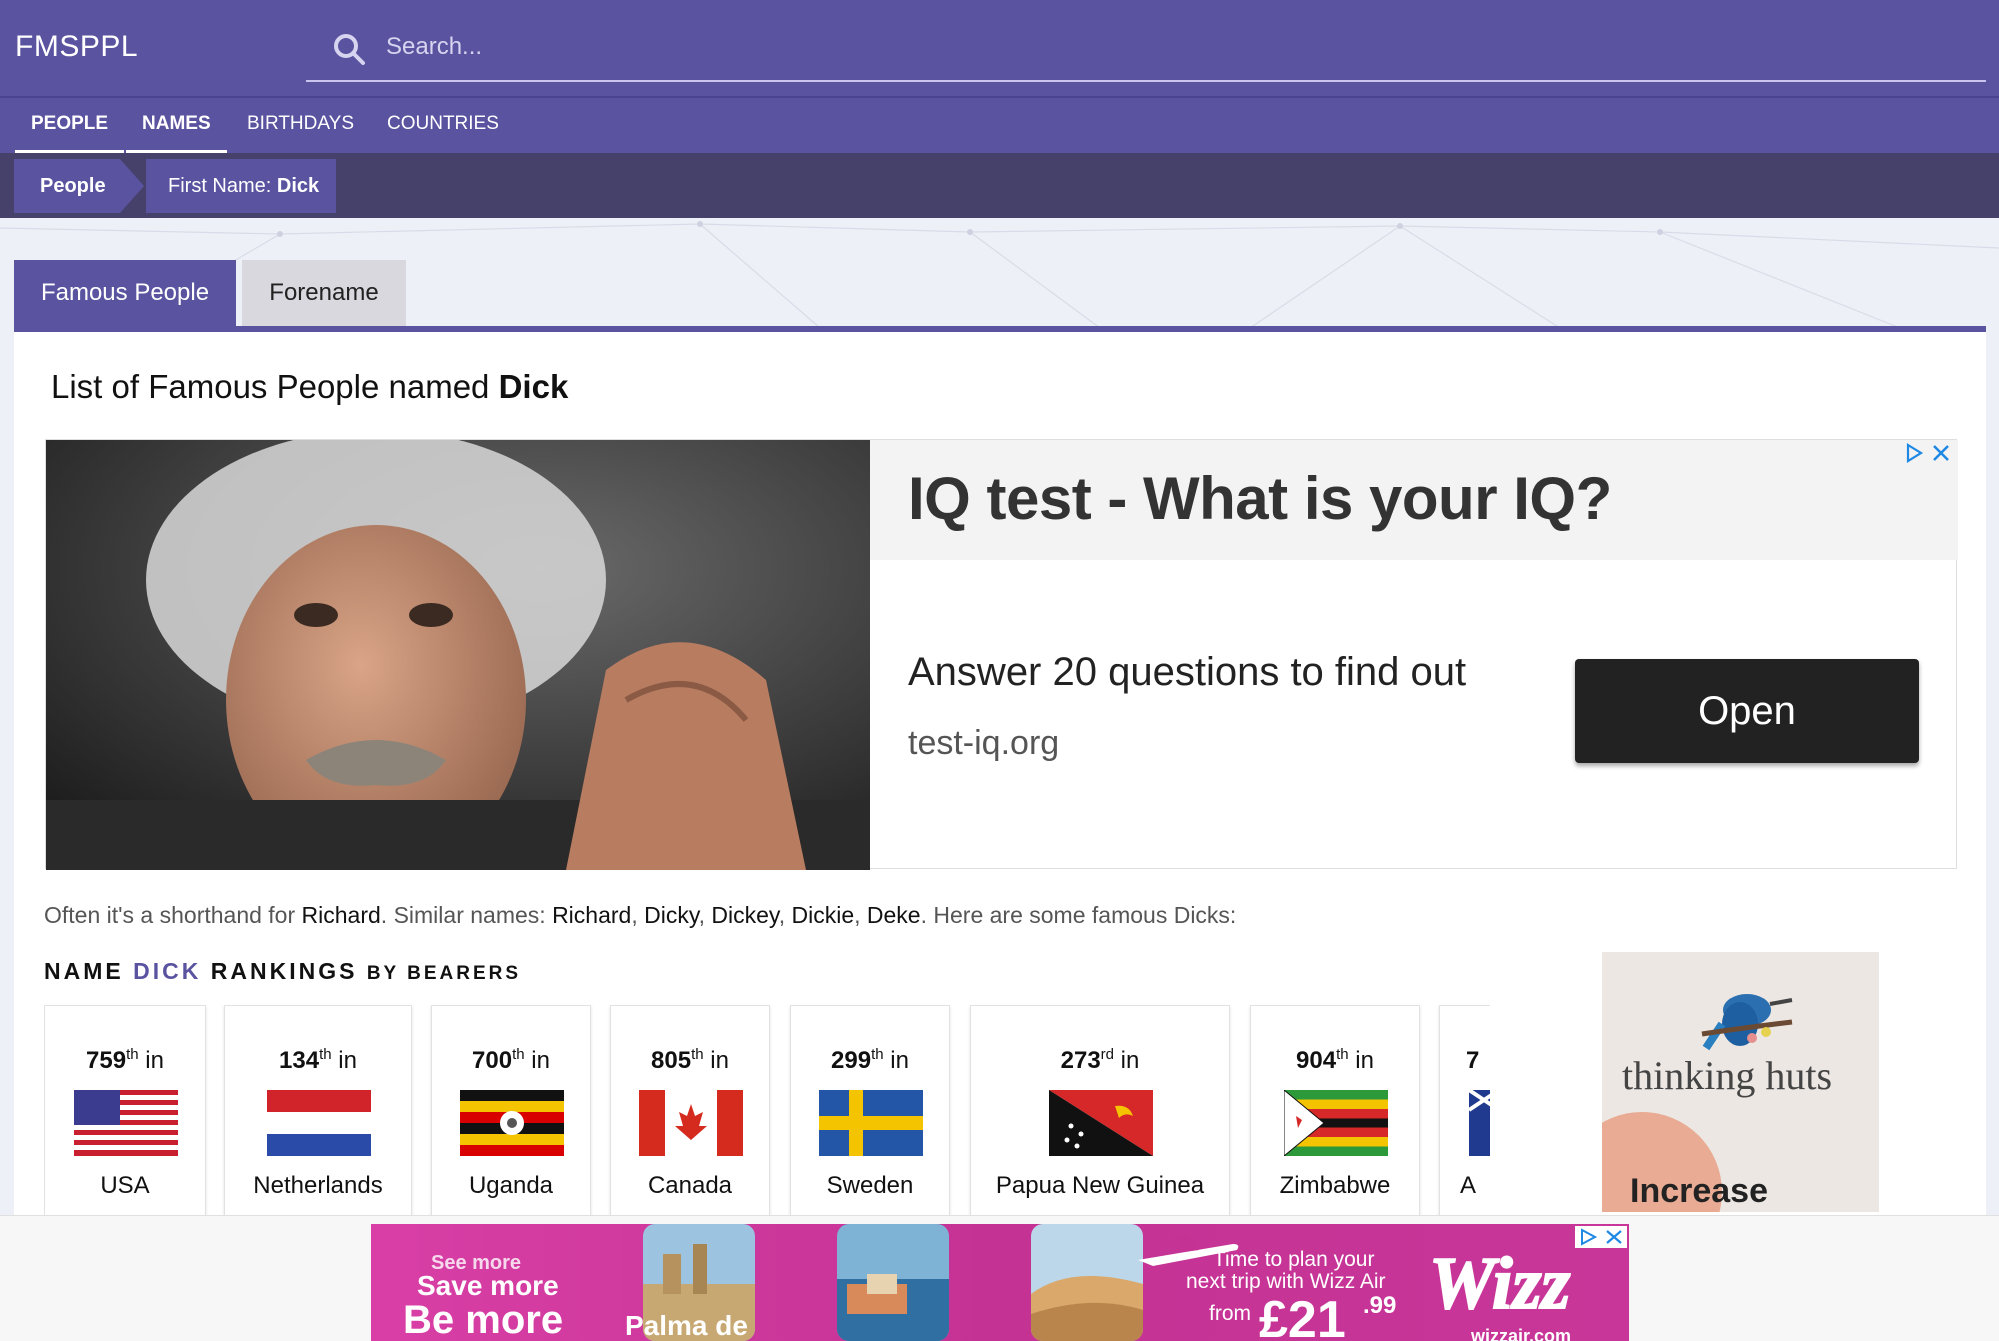 The width and height of the screenshot is (1999, 1341). I want to click on australia-flag-icon, so click(1479, 1123).